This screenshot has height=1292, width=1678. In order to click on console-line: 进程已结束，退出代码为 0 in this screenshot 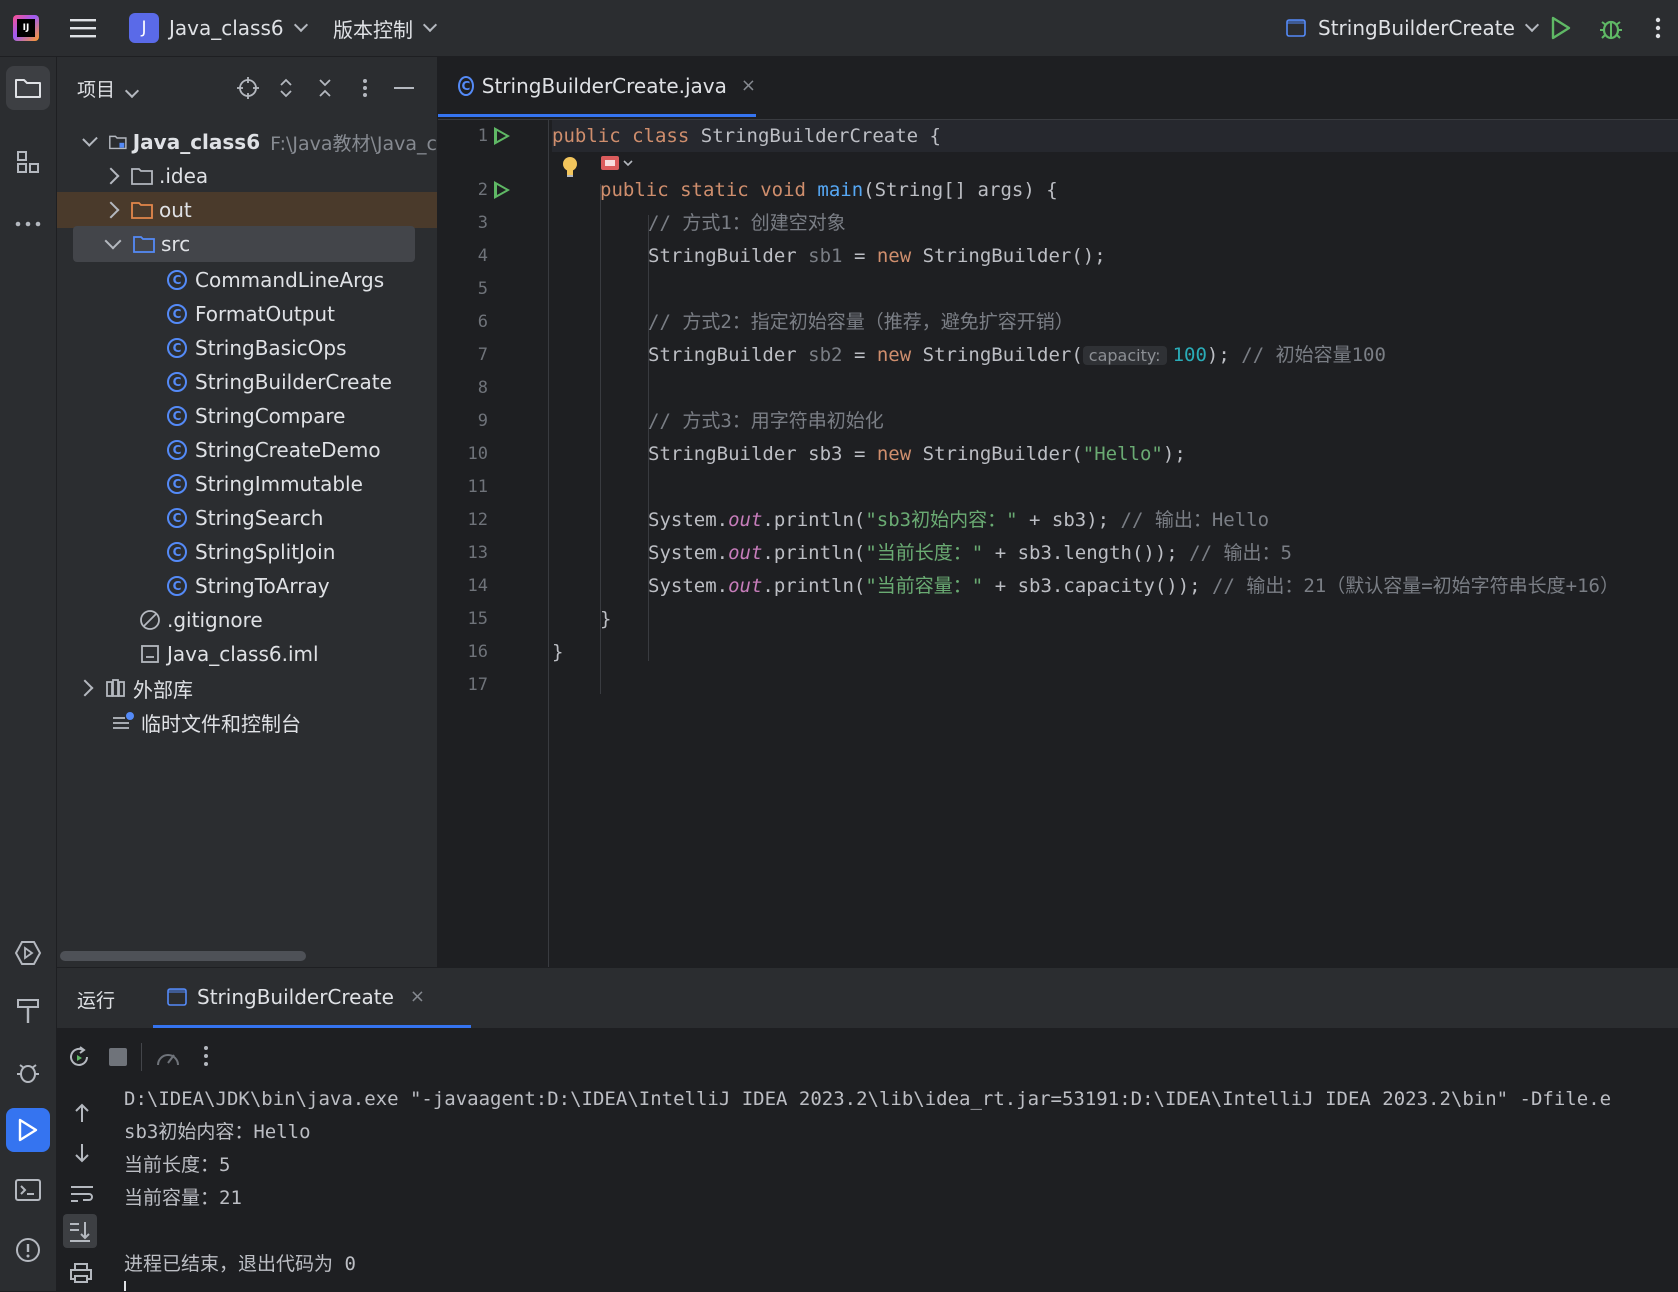, I will do `click(240, 1264)`.